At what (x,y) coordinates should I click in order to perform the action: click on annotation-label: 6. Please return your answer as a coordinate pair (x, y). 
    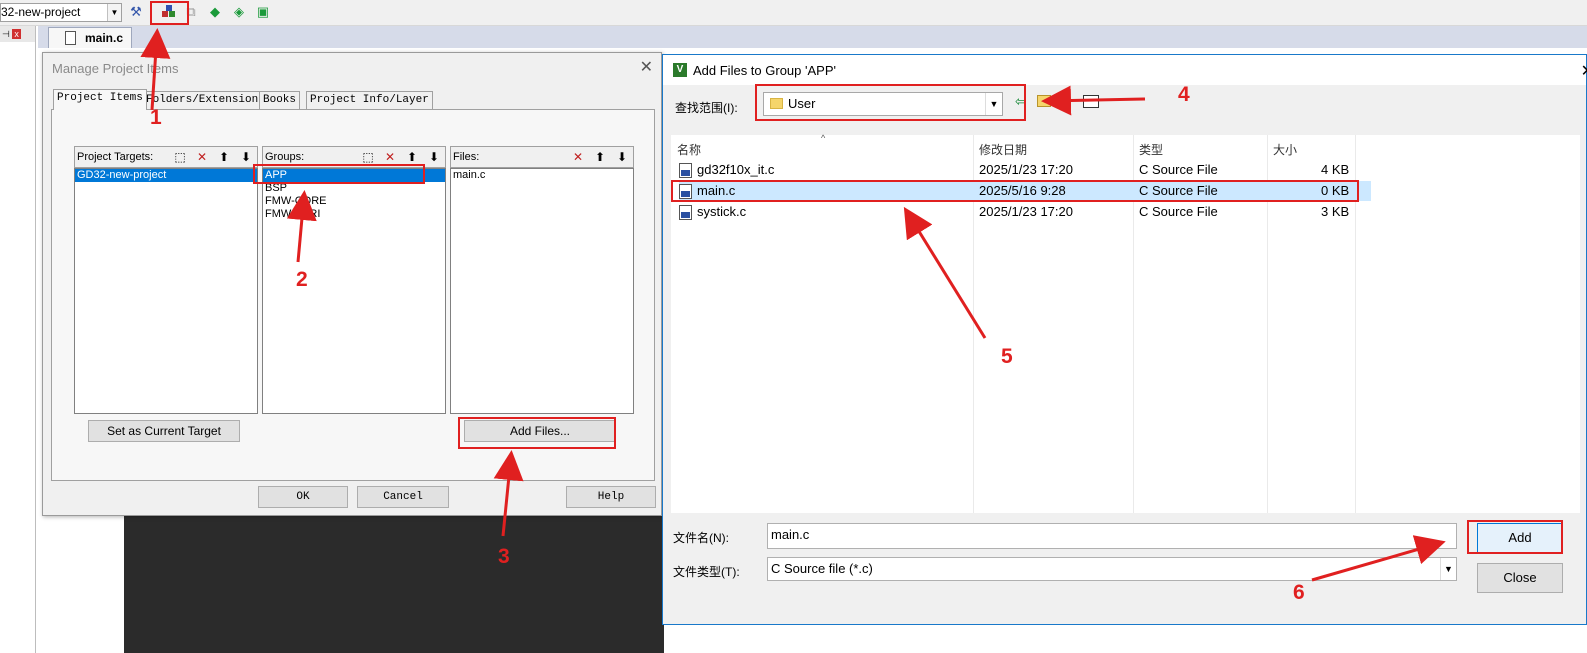
    Looking at the image, I should click on (1299, 592).